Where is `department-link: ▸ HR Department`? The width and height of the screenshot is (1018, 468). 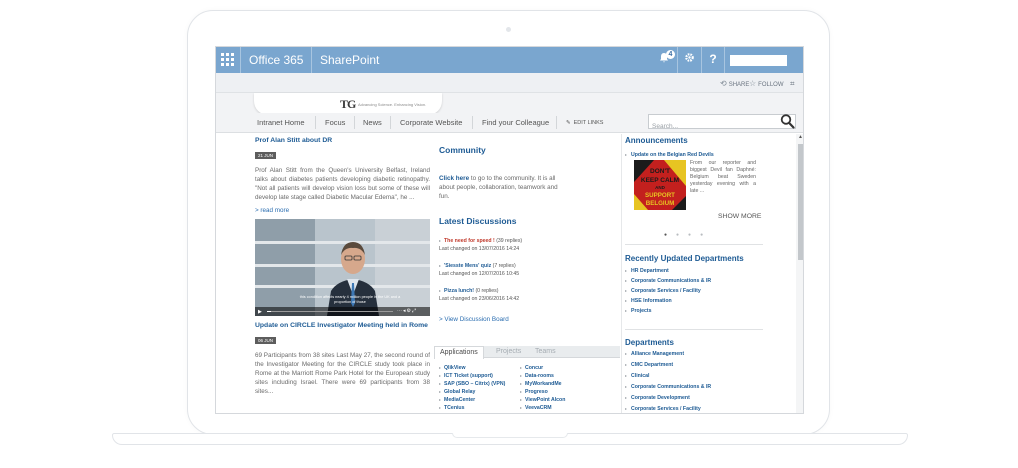 department-link: ▸ HR Department is located at coordinates (647, 271).